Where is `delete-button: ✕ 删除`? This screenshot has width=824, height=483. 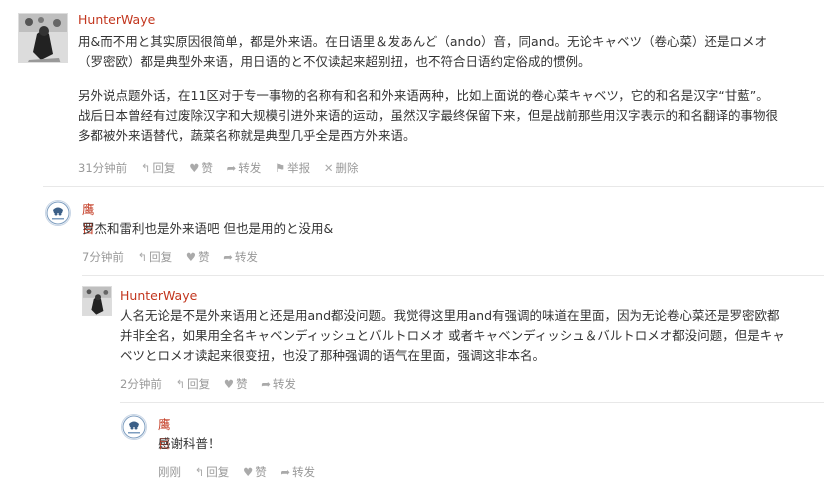
delete-button: ✕ 删除 is located at coordinates (341, 168).